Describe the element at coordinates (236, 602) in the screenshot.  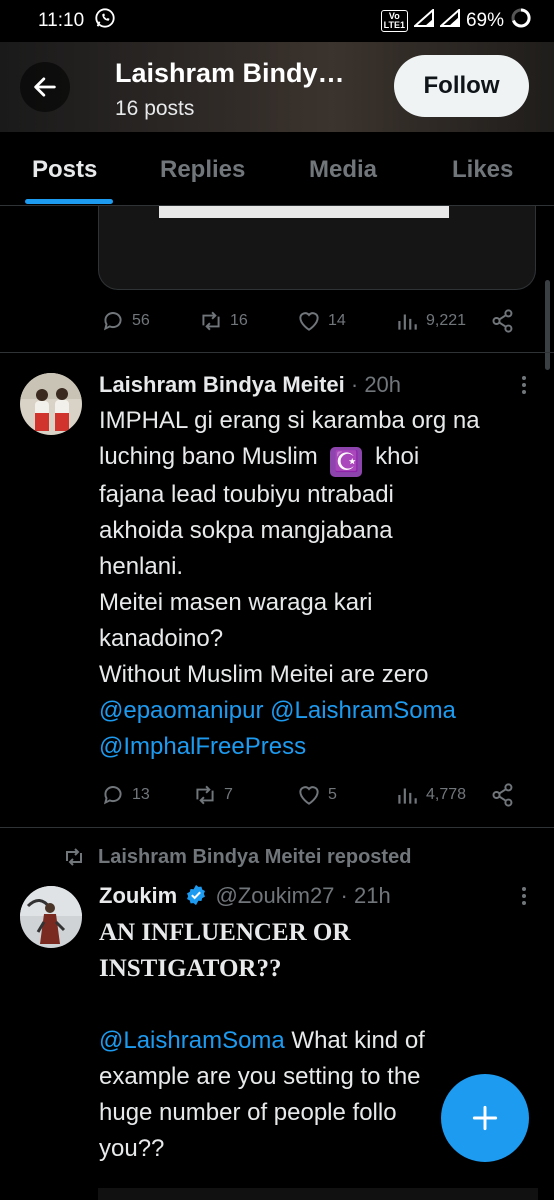
I see `tweet-line: Meitei masen waraga kari` at that location.